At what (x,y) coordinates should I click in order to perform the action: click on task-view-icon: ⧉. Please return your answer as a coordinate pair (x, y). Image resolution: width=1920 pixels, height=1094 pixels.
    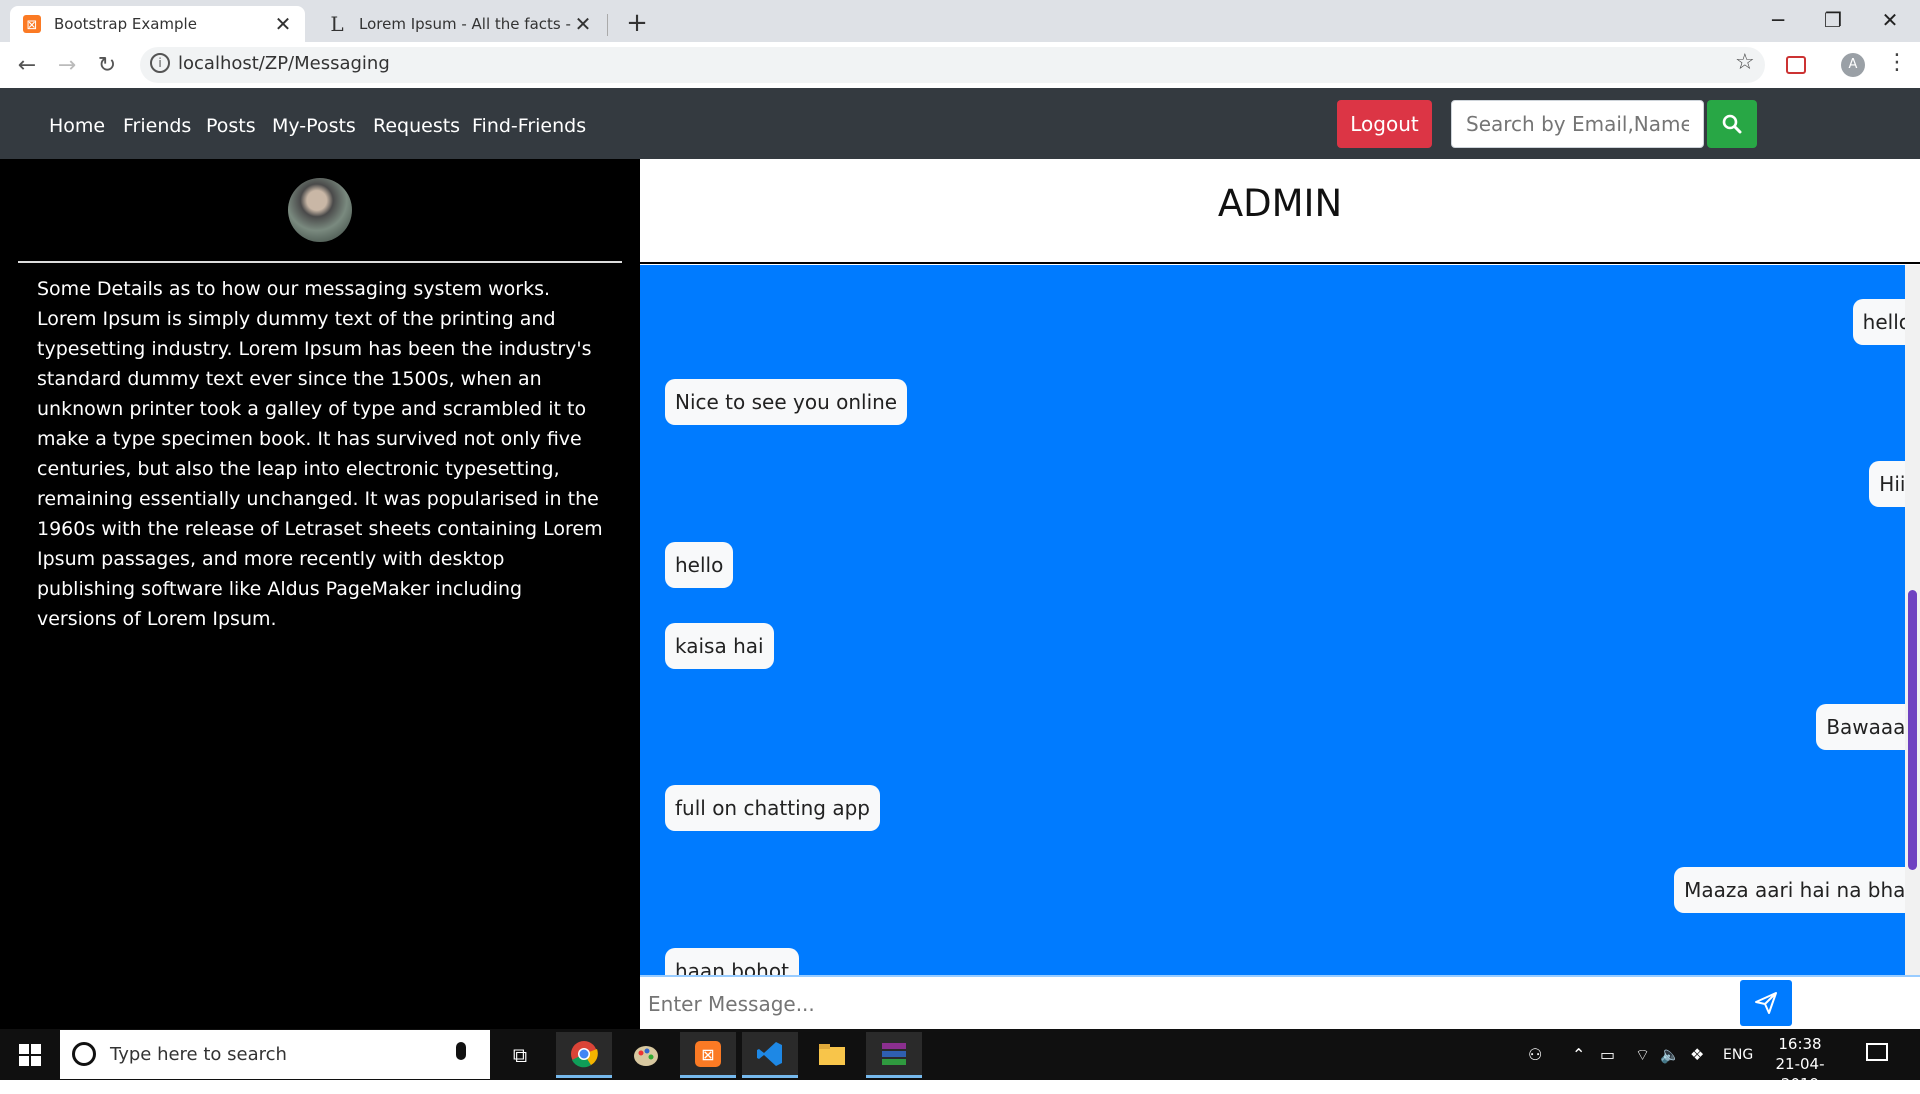
    Looking at the image, I should click on (520, 1055).